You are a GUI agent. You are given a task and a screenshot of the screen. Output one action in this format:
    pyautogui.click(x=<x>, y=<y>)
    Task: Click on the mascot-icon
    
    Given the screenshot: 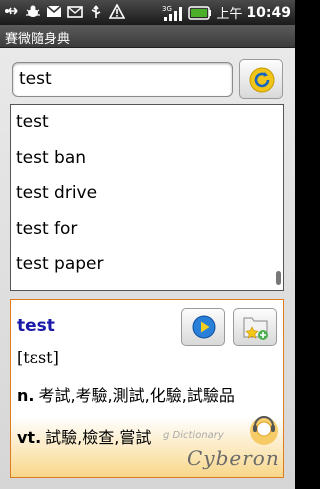 What is the action you would take?
    pyautogui.click(x=264, y=430)
    